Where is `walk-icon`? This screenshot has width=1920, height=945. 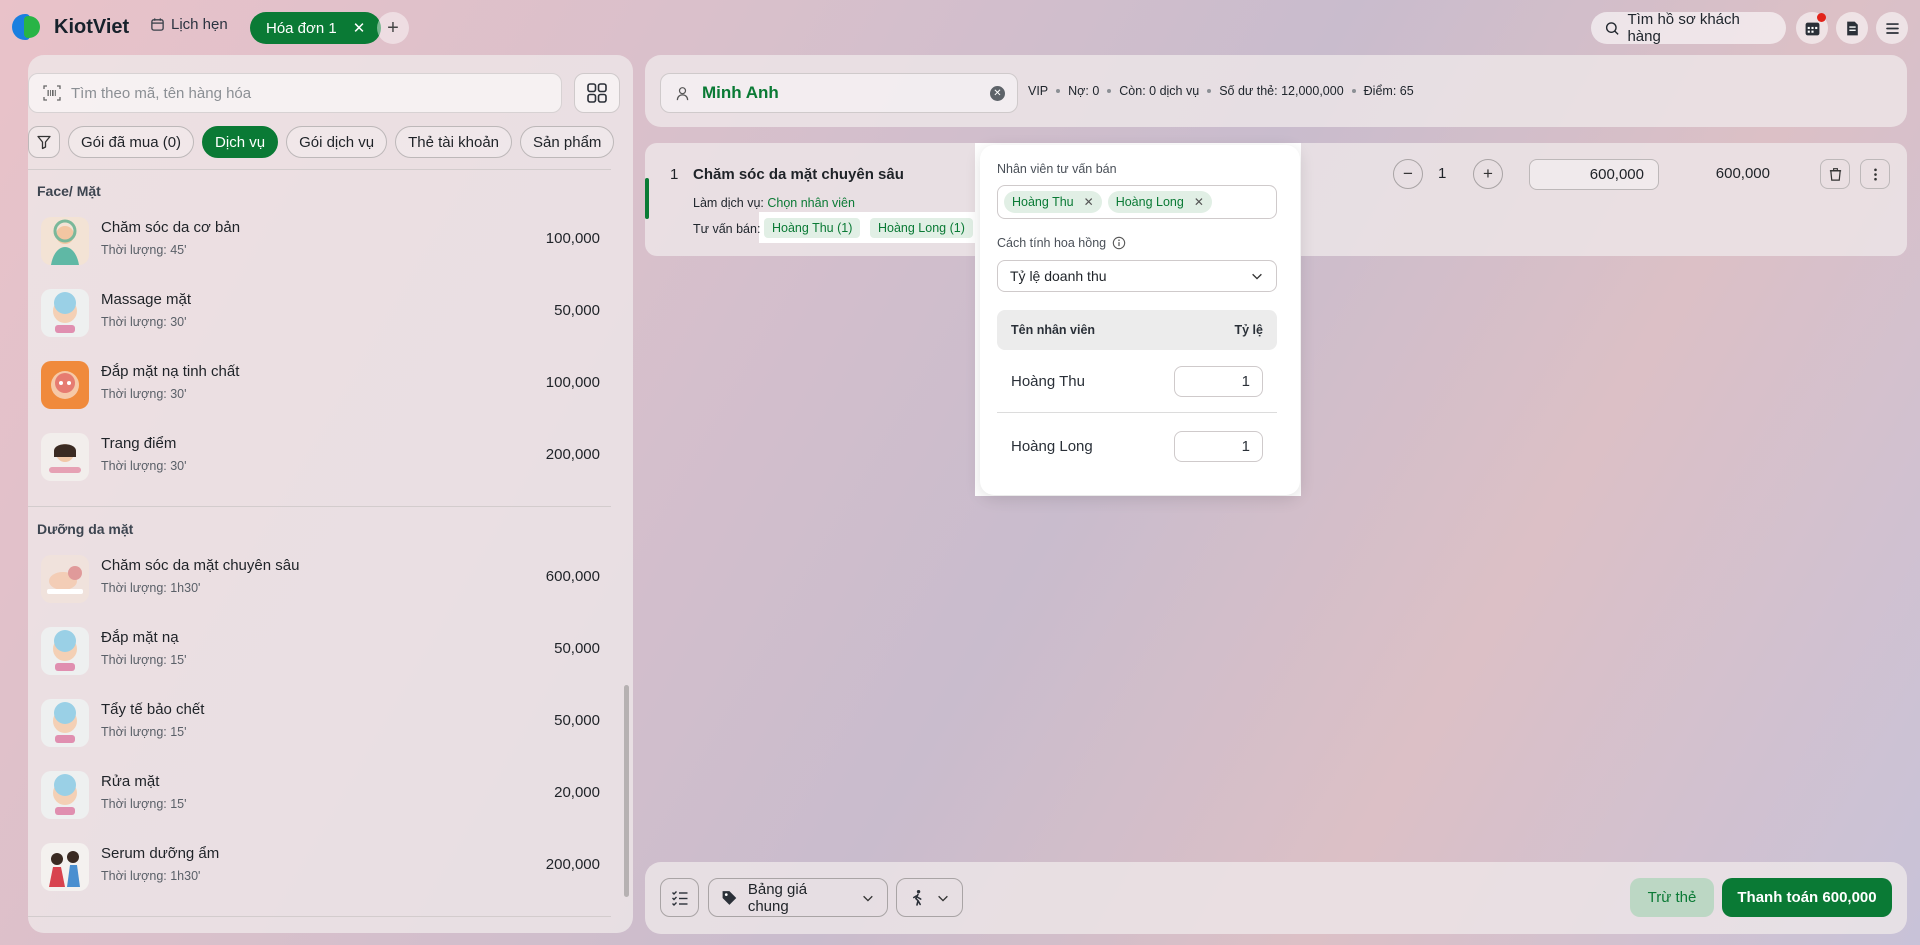 walk-icon is located at coordinates (917, 897).